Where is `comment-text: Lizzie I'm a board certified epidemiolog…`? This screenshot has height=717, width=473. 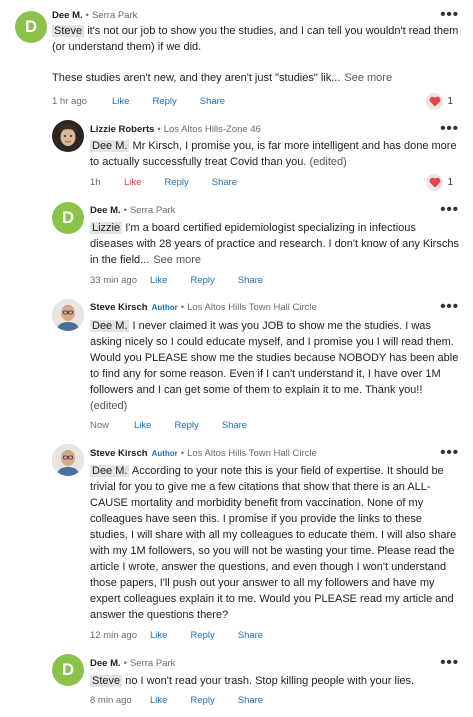 comment-text: Lizzie I'm a board certified epidemiolog… is located at coordinates (274, 244).